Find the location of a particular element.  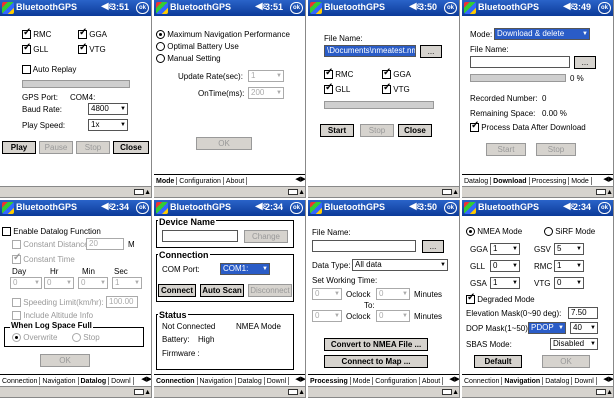

navigation-ok-button: OK is located at coordinates (566, 361).